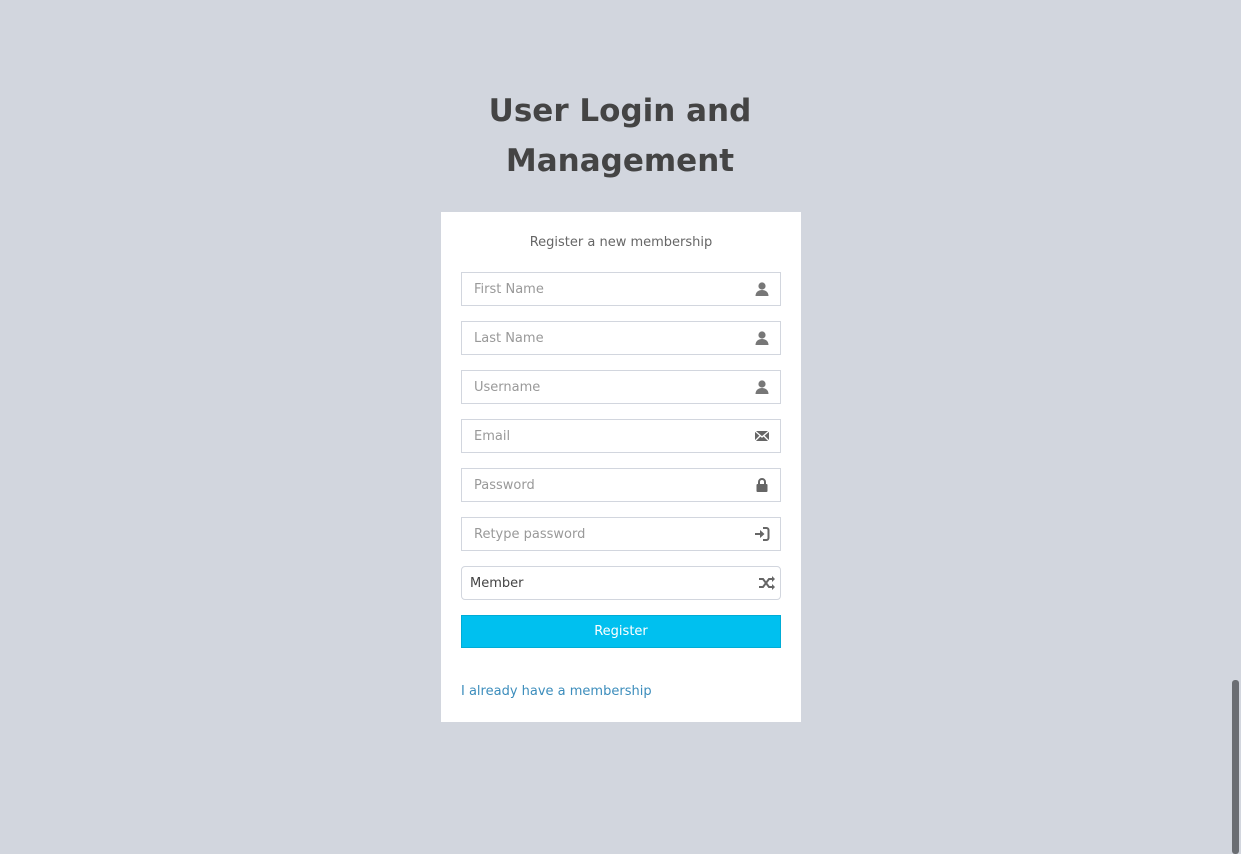 The width and height of the screenshot is (1241, 854). I want to click on retype-password-field, so click(621, 534).